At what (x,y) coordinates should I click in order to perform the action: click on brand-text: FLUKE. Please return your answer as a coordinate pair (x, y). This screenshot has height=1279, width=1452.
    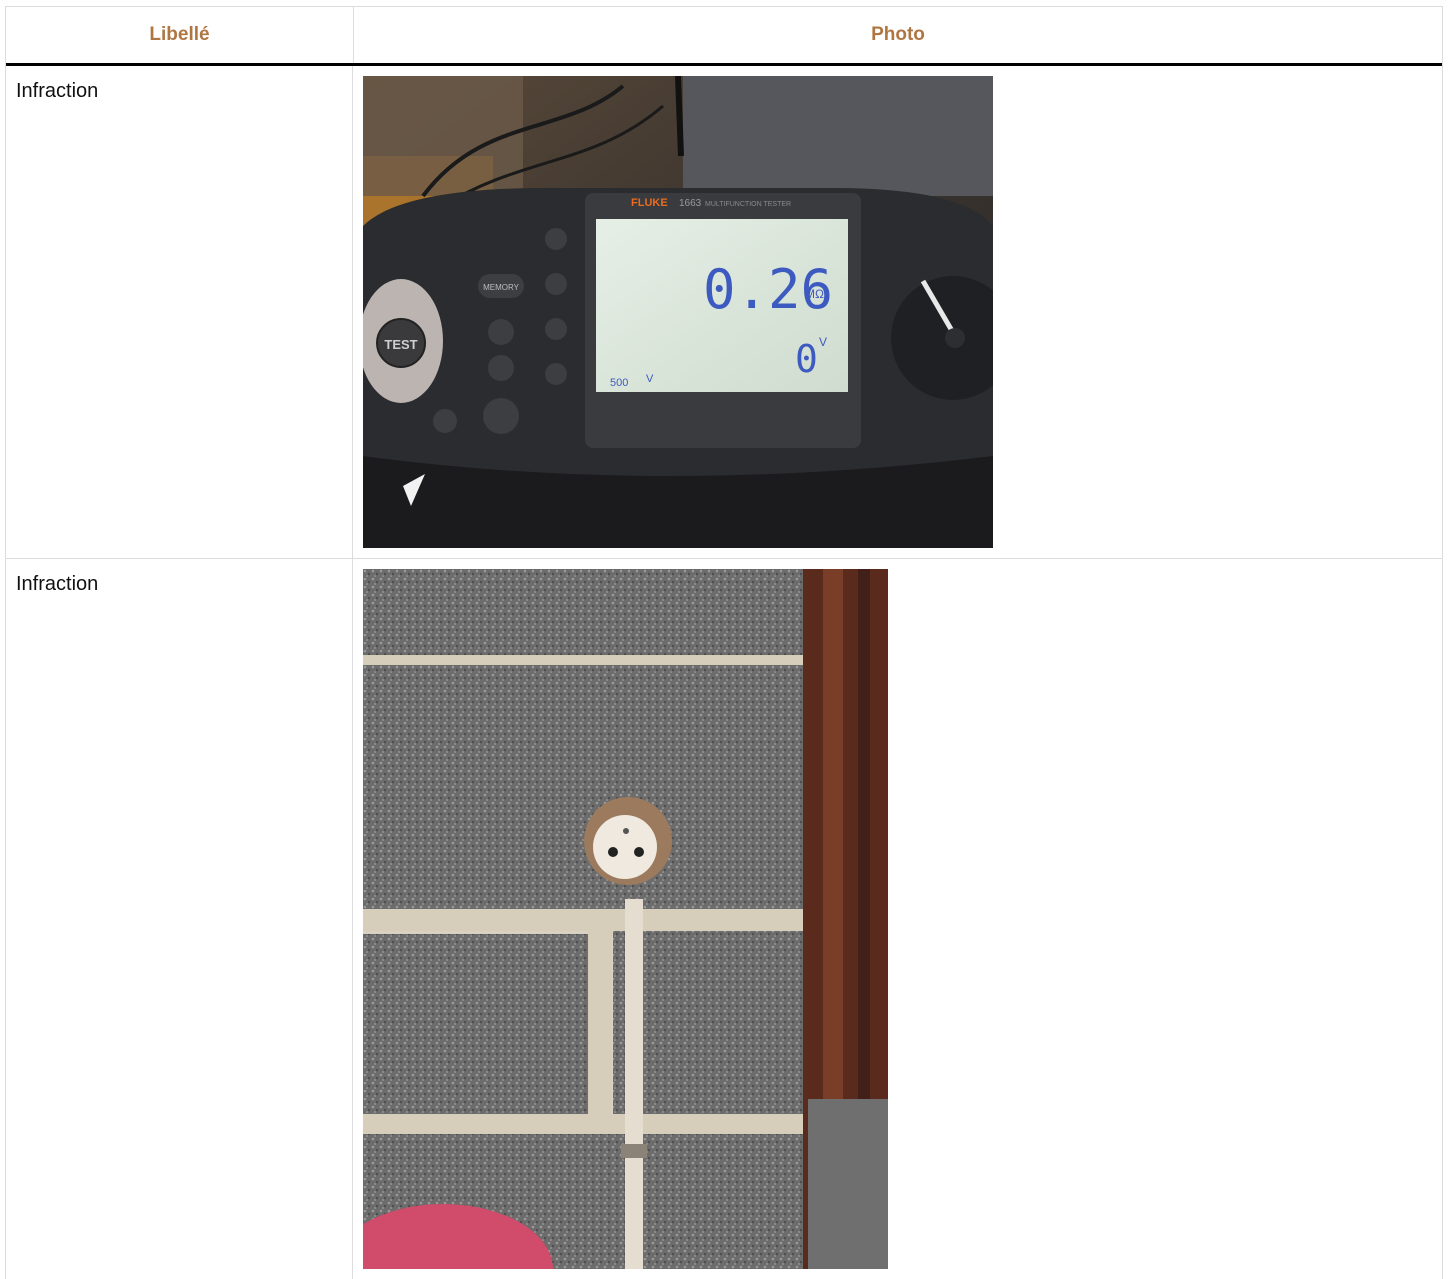
    Looking at the image, I should click on (649, 203).